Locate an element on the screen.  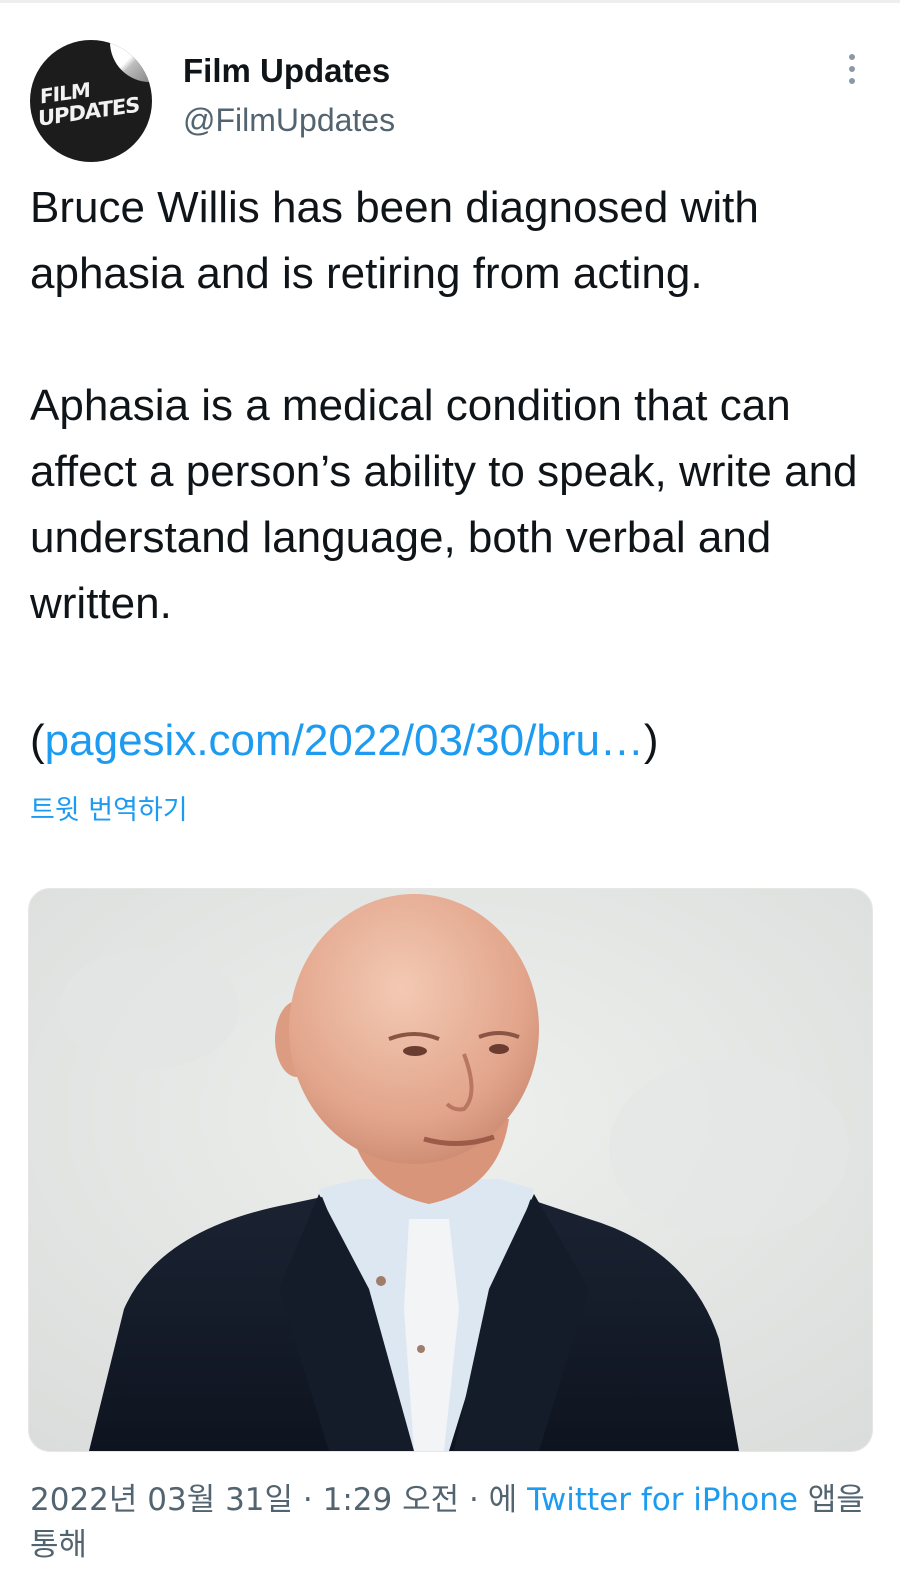
timestamp-date-time: 2022년 03월 31일 · 1:29 오전 · 에 is located at coordinates (278, 1500).